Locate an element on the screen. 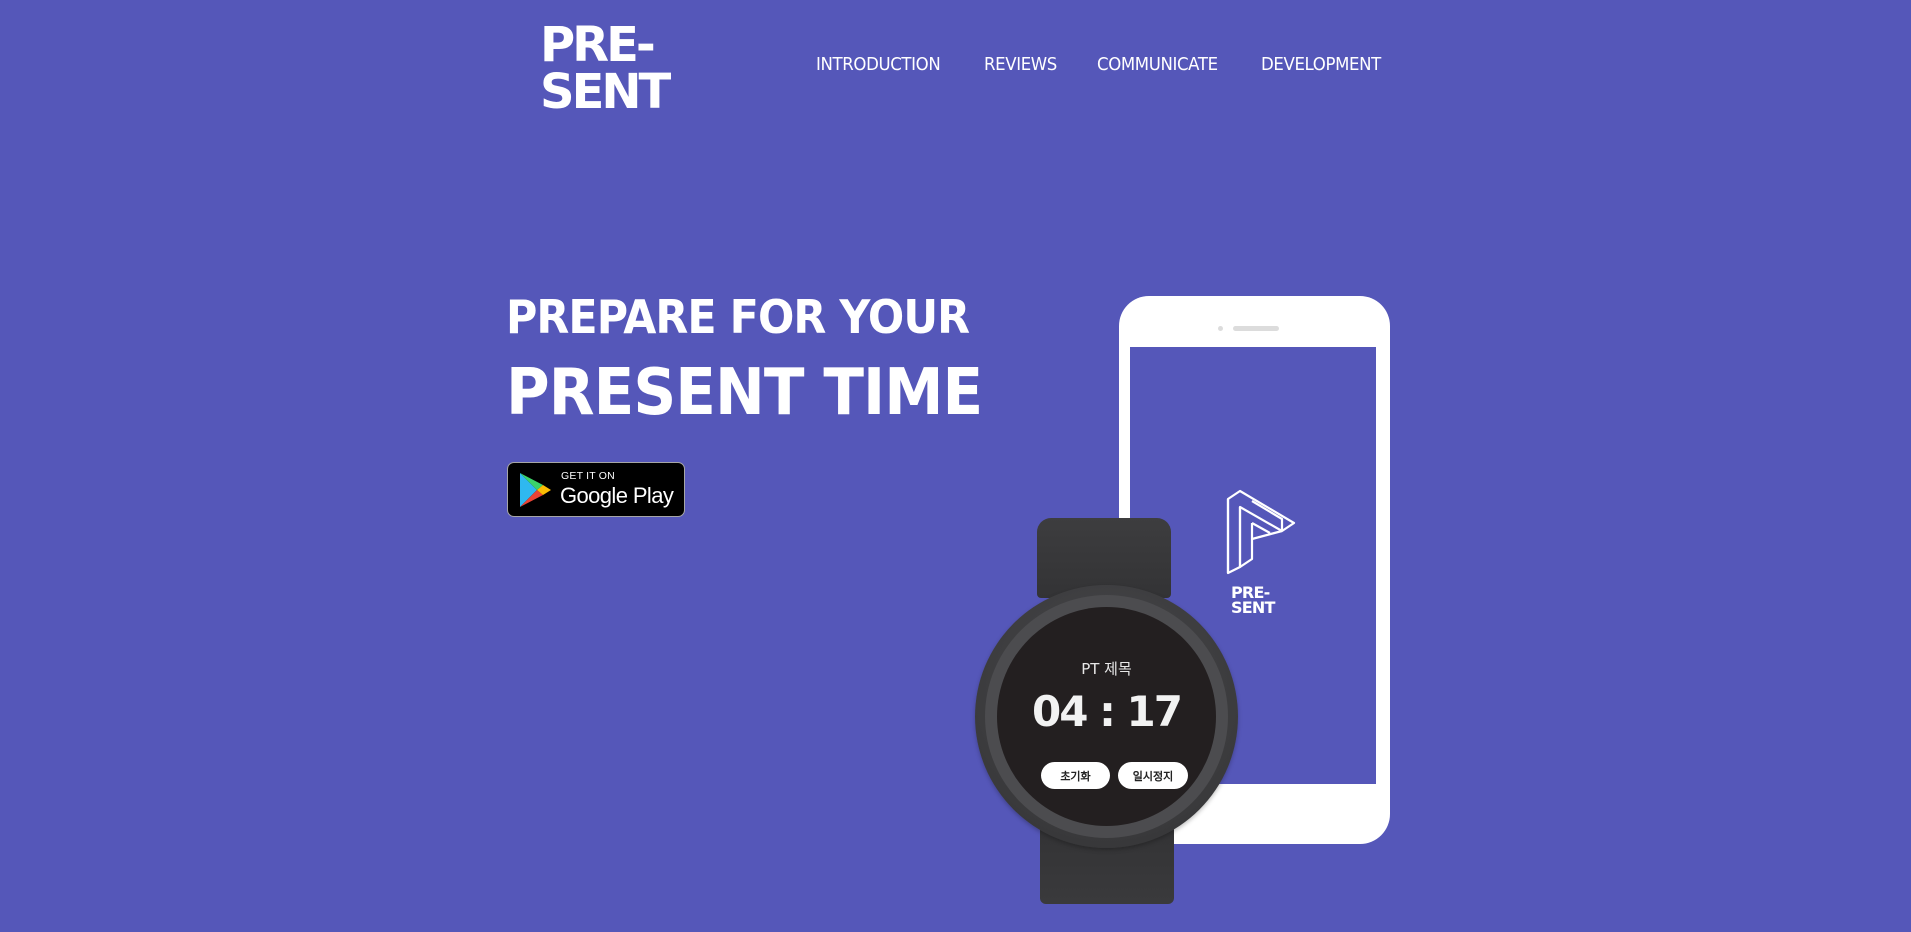 The width and height of the screenshot is (1911, 932). google-play-badge-button: GET IT ON Google Play is located at coordinates (596, 489).